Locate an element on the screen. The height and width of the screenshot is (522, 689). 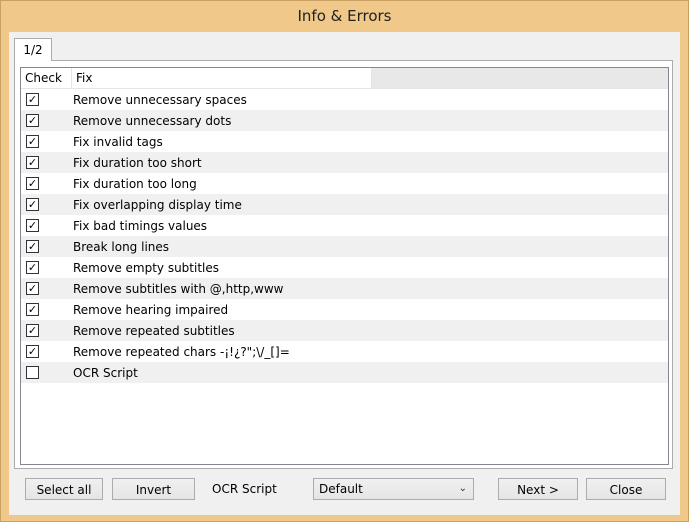
list-item: ✓ Remove repeated subtitles is located at coordinates (344, 330).